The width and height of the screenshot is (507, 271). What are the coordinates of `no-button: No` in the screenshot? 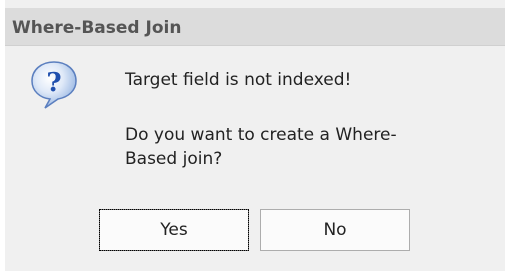 It's located at (335, 230).